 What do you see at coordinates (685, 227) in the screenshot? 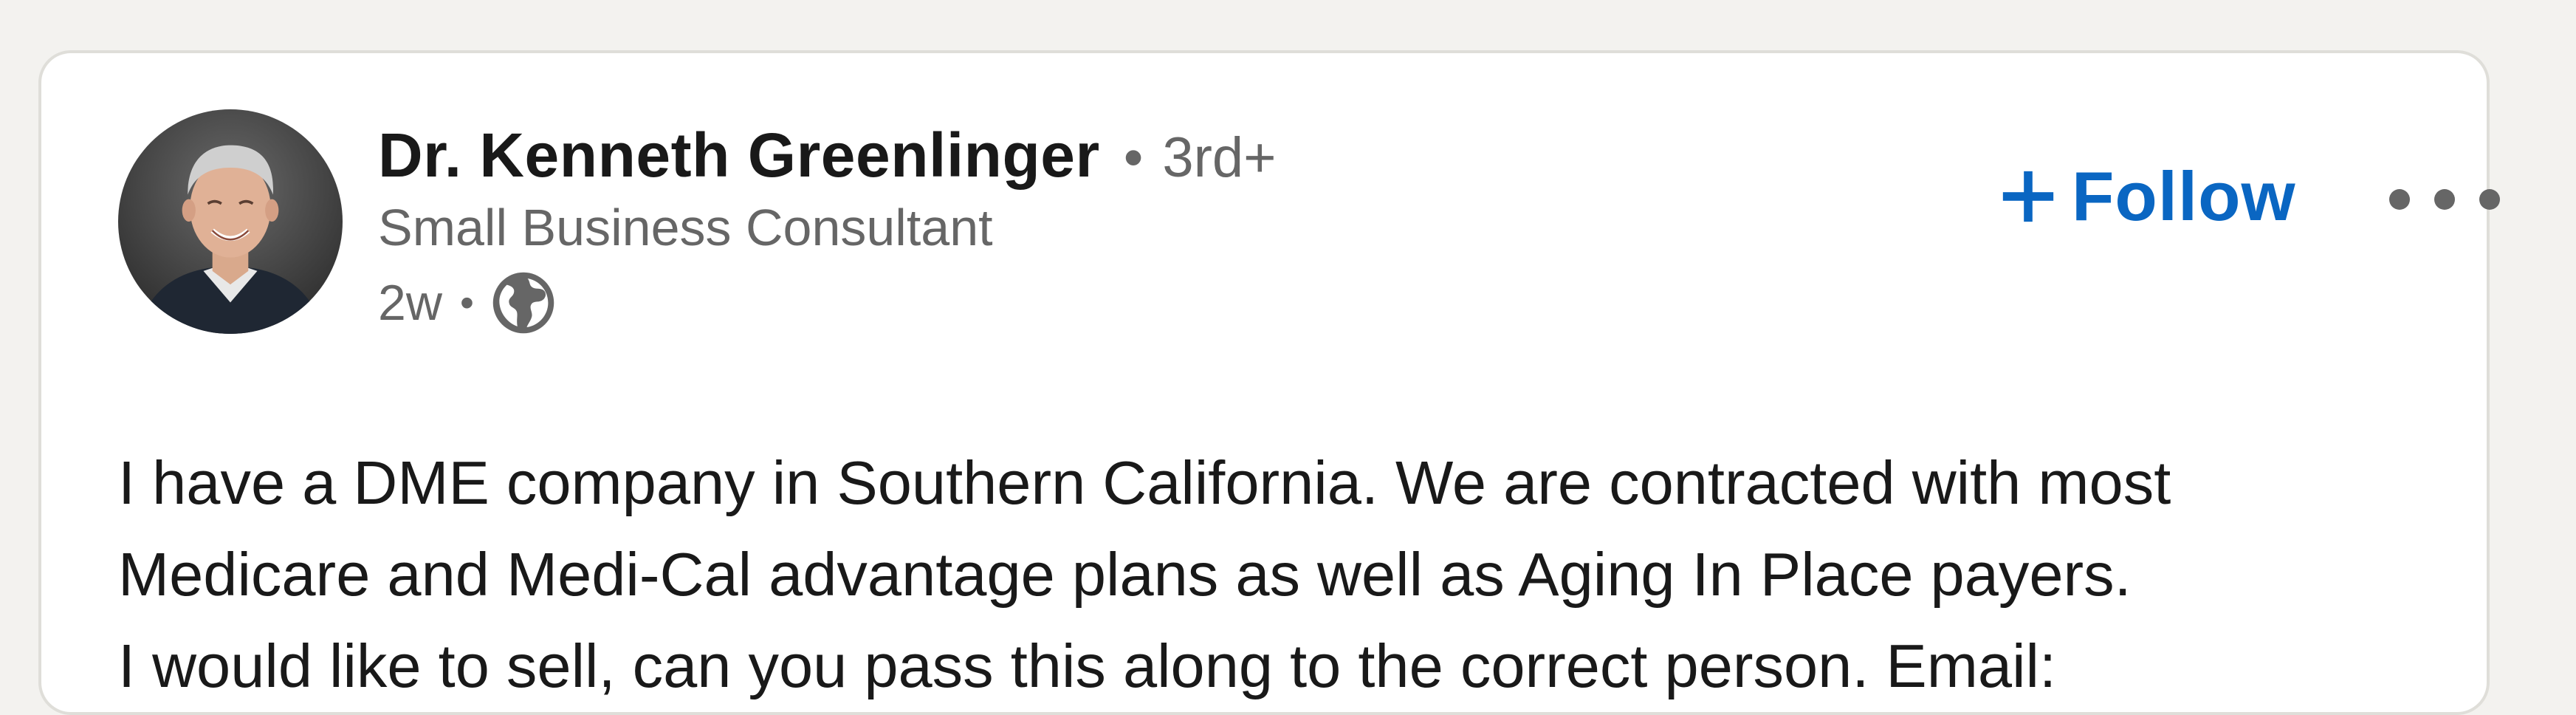
I see `author-headline: Small Business Consultant` at bounding box center [685, 227].